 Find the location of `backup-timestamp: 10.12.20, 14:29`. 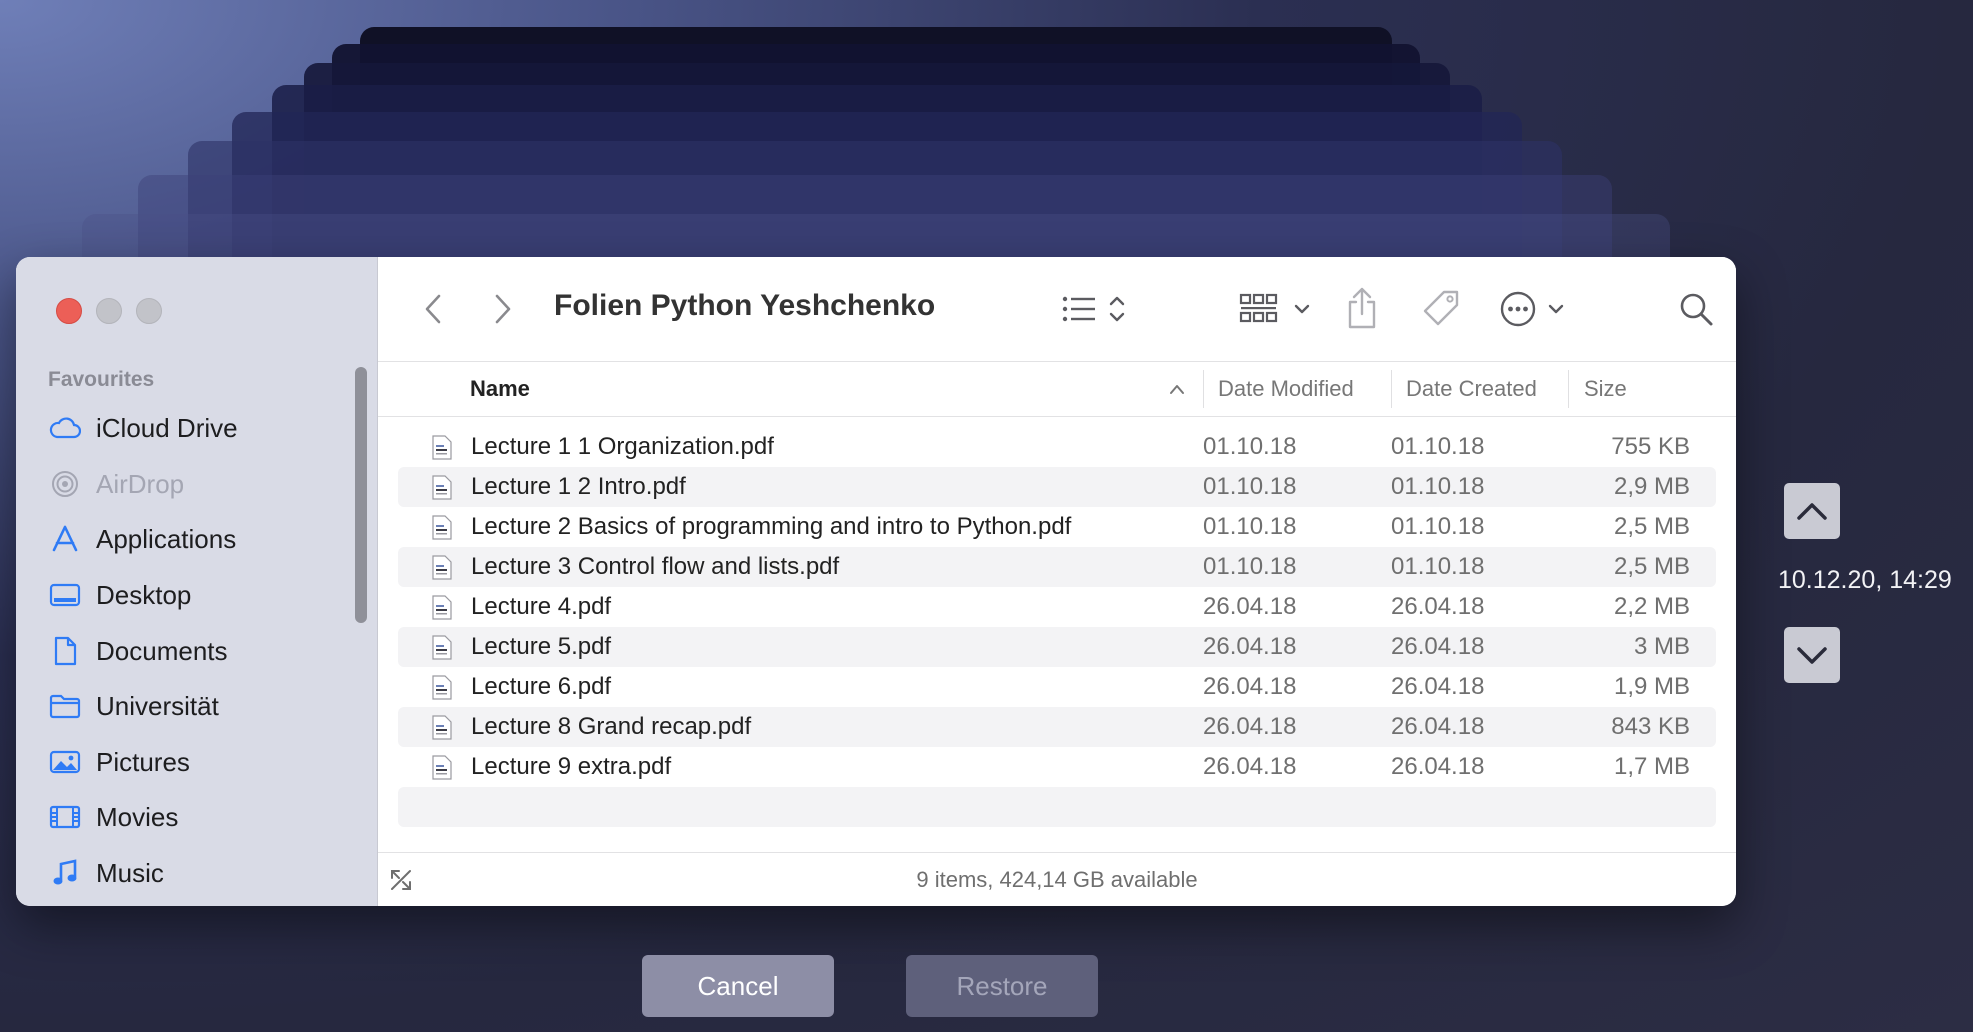

backup-timestamp: 10.12.20, 14:29 is located at coordinates (1865, 580).